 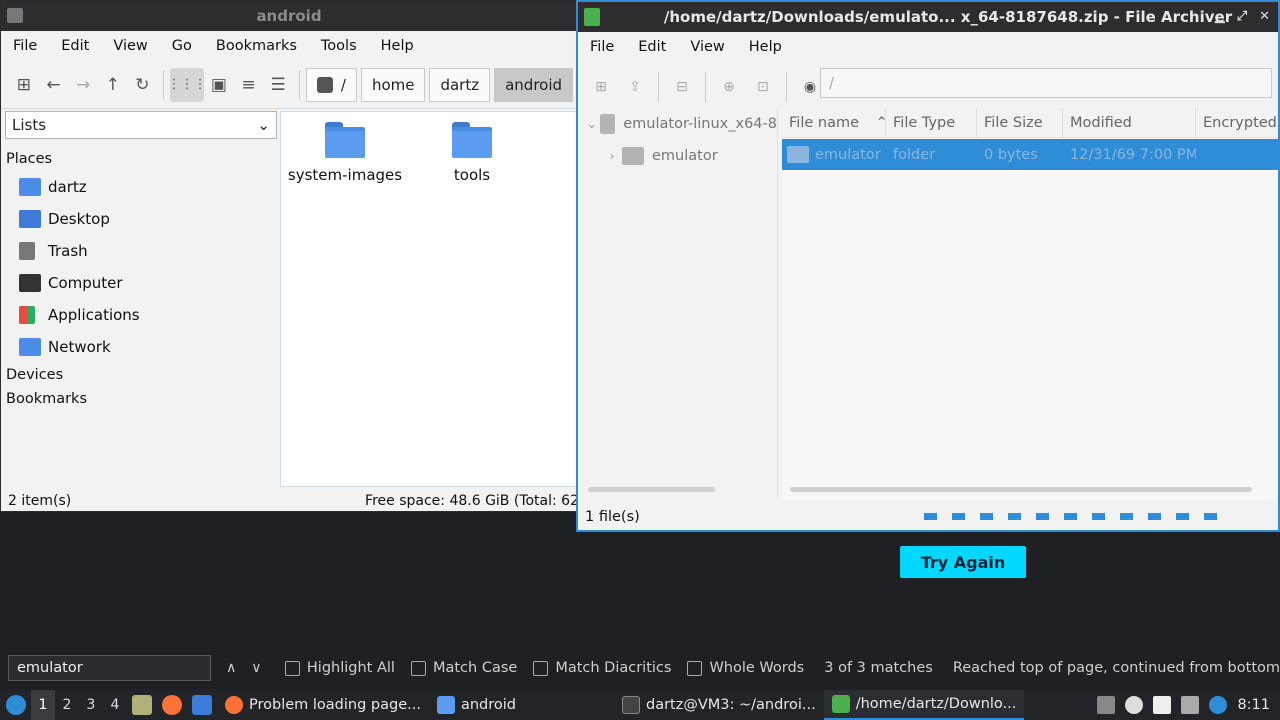 I want to click on column-header-file-size: File Size, so click(x=1020, y=122).